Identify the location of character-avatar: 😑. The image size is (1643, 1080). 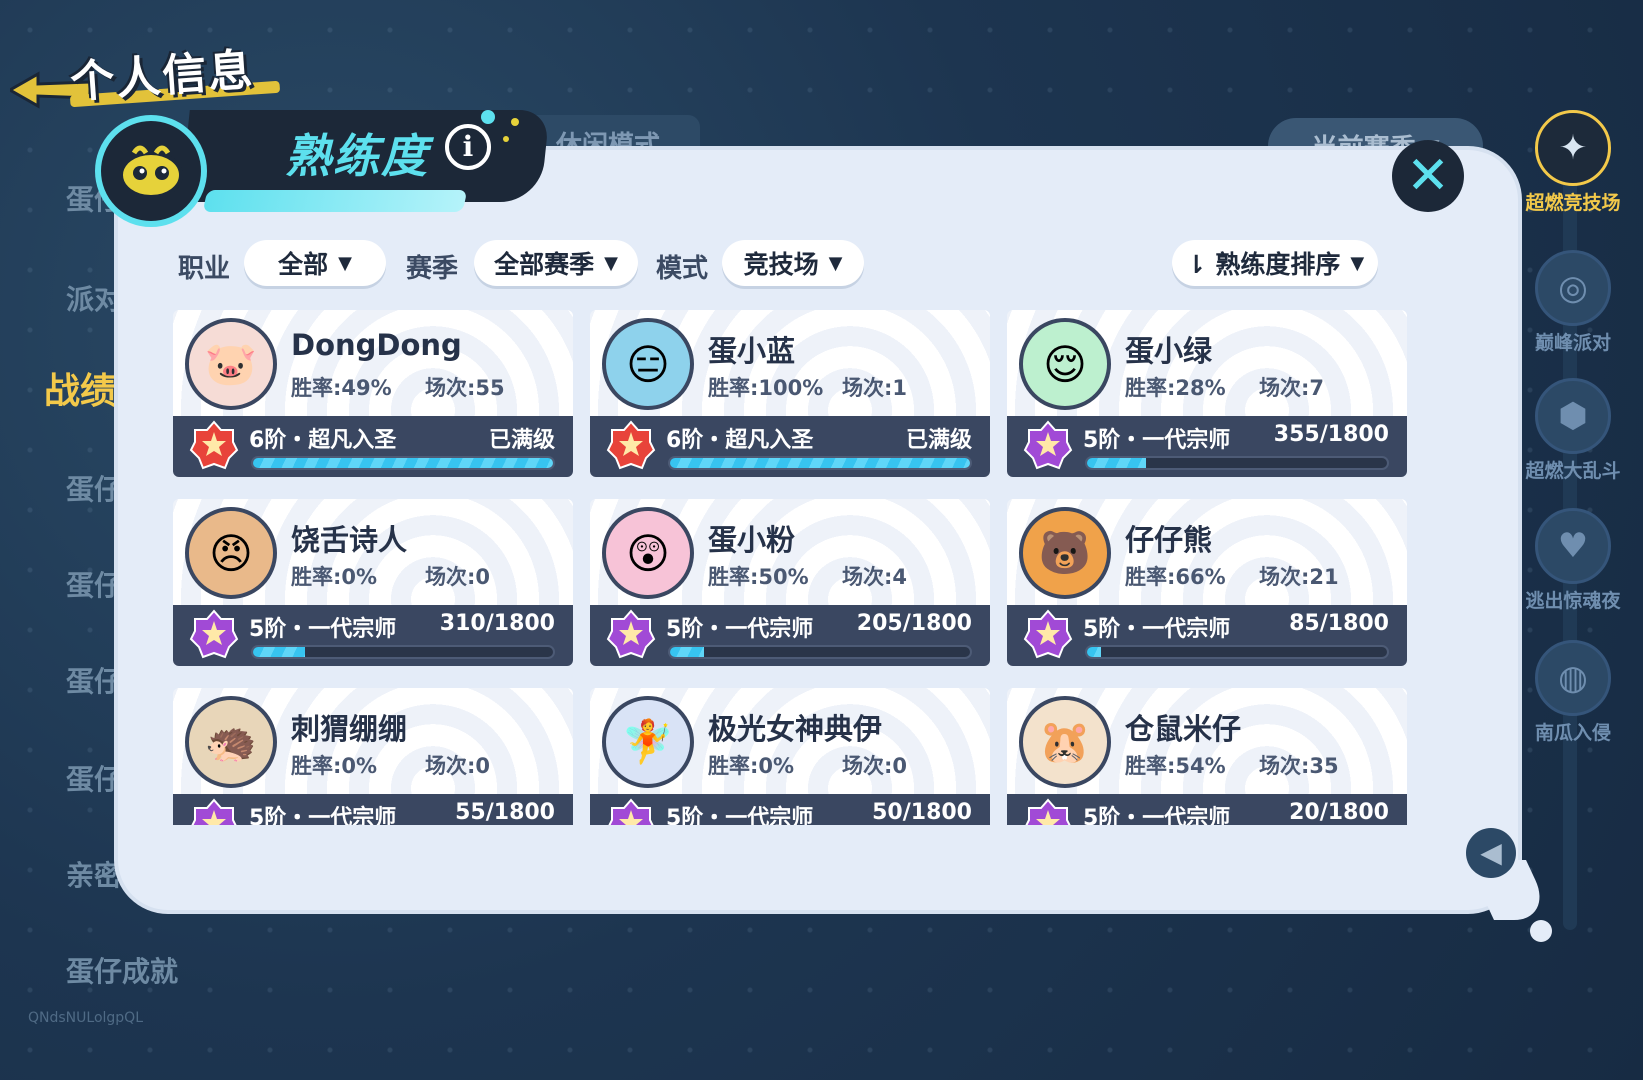
(648, 364).